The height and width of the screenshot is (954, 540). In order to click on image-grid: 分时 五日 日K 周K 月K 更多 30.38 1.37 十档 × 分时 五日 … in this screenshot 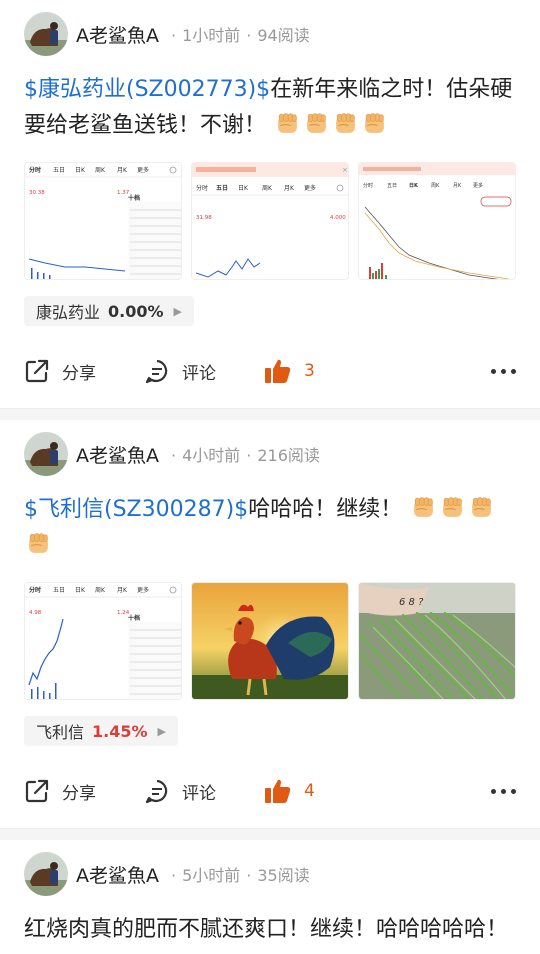, I will do `click(270, 221)`.